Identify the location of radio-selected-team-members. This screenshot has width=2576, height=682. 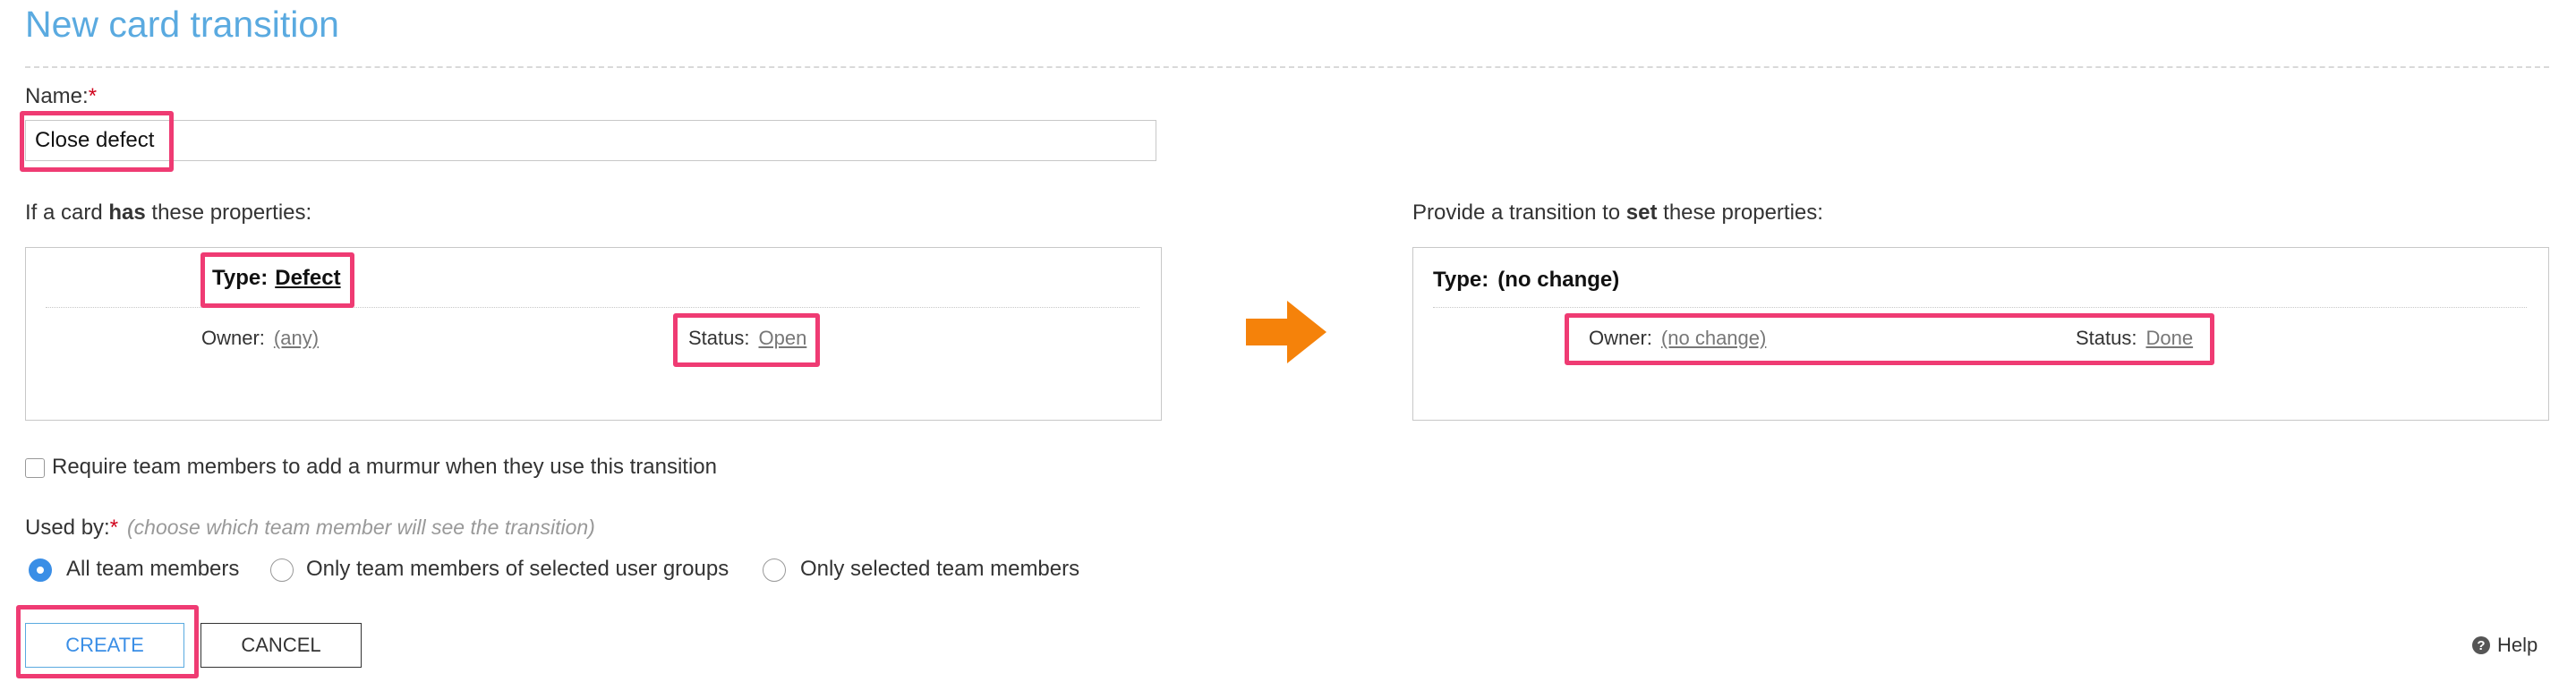
(774, 570).